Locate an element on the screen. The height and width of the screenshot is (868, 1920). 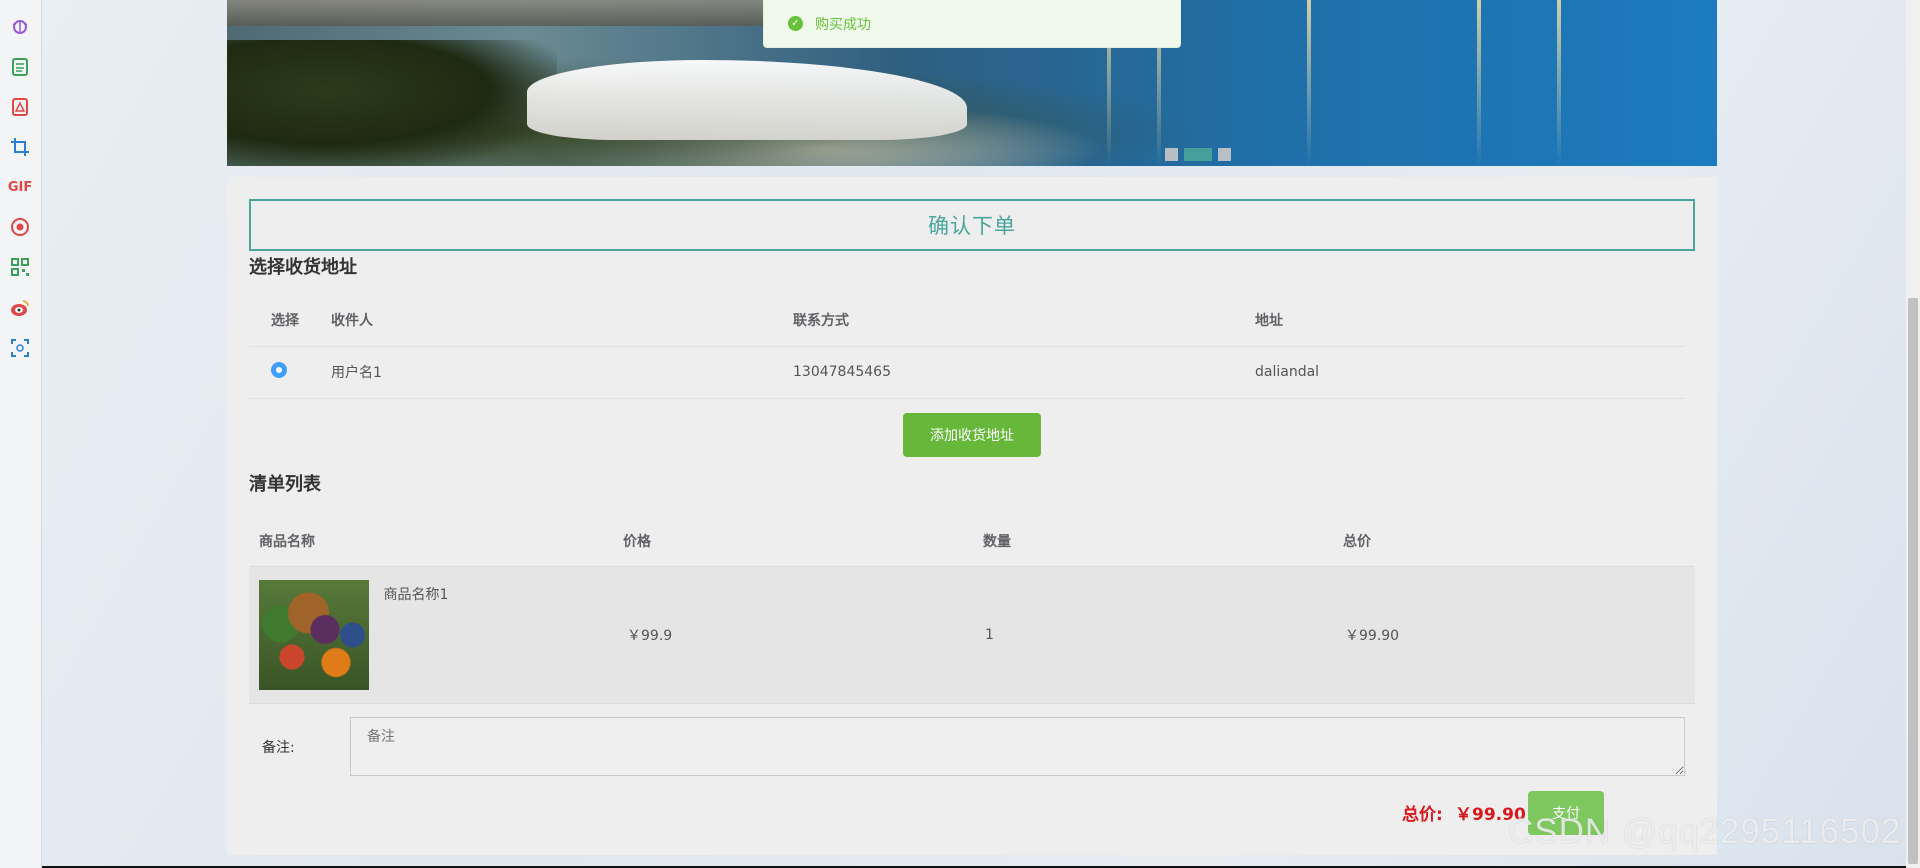
qrcode-icon is located at coordinates (20, 267).